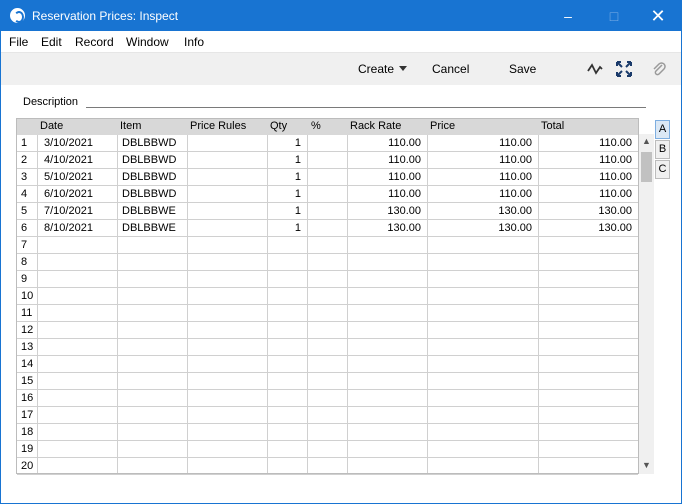  I want to click on table-row: 14, so click(327, 364).